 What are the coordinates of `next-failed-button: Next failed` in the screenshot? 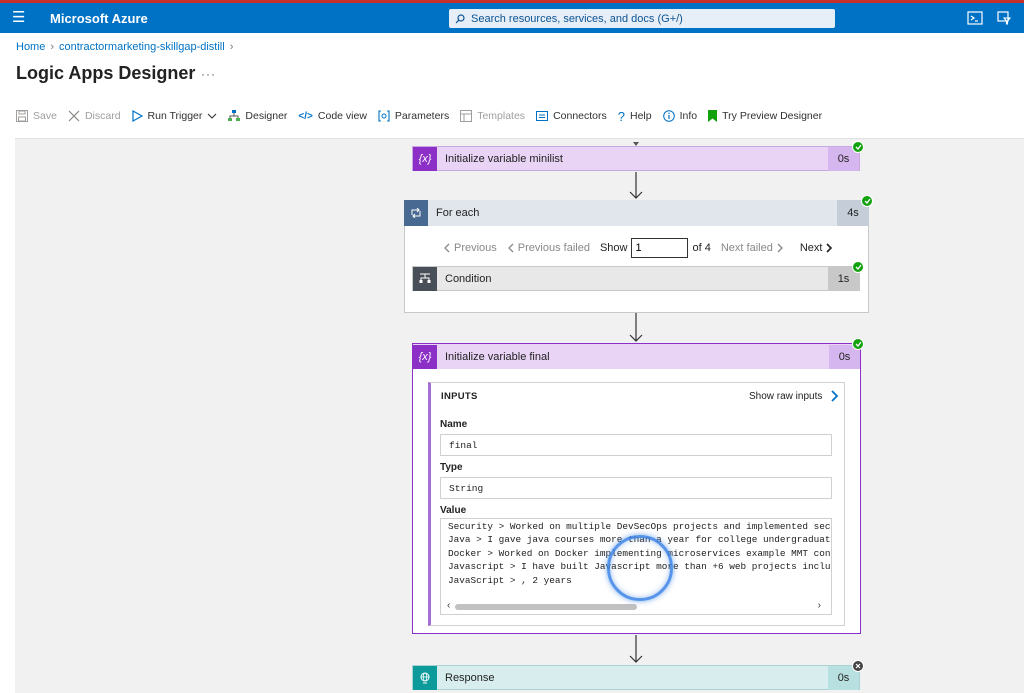 It's located at (752, 248).